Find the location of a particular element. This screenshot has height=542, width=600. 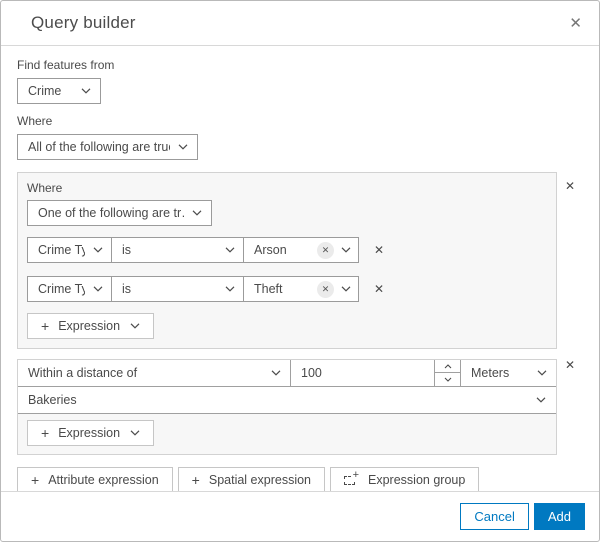

expression-group-icon: + is located at coordinates (352, 478).